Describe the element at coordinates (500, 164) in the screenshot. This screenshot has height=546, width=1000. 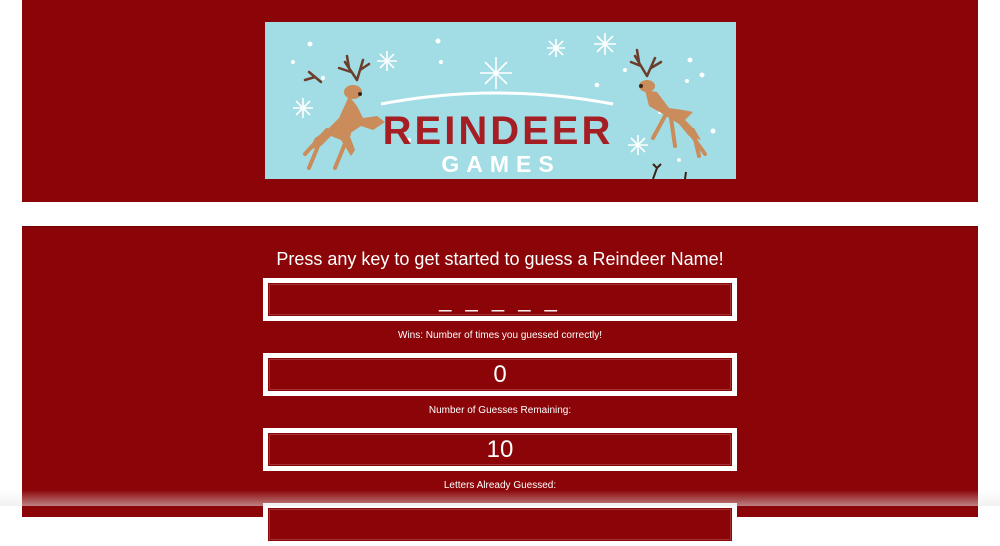
I see `banner-subtitle: GAMES` at that location.